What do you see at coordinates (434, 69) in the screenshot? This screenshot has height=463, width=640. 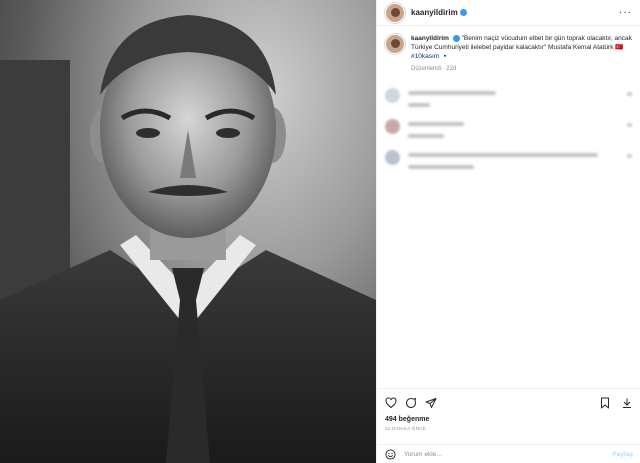 I see `caption-meta: Düzenlendi · 22d` at bounding box center [434, 69].